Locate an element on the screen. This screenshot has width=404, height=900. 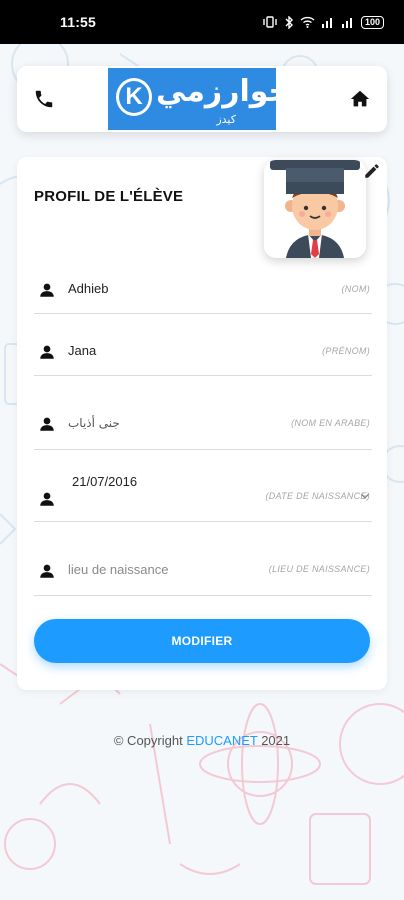
edit-icon is located at coordinates (372, 171).